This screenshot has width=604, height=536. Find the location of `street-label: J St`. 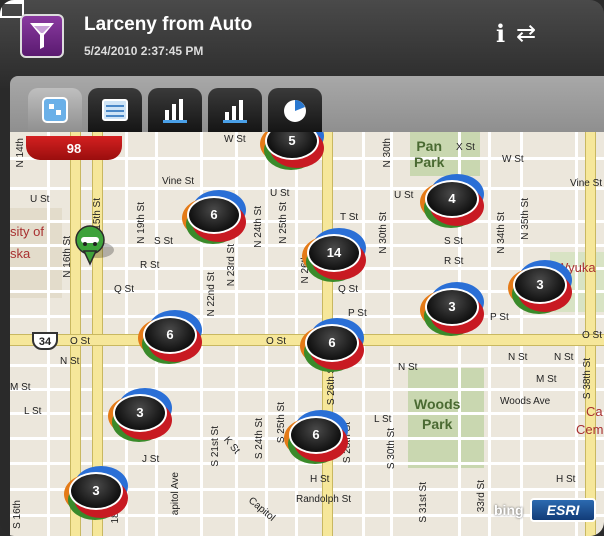

street-label: J St is located at coordinates (151, 459).